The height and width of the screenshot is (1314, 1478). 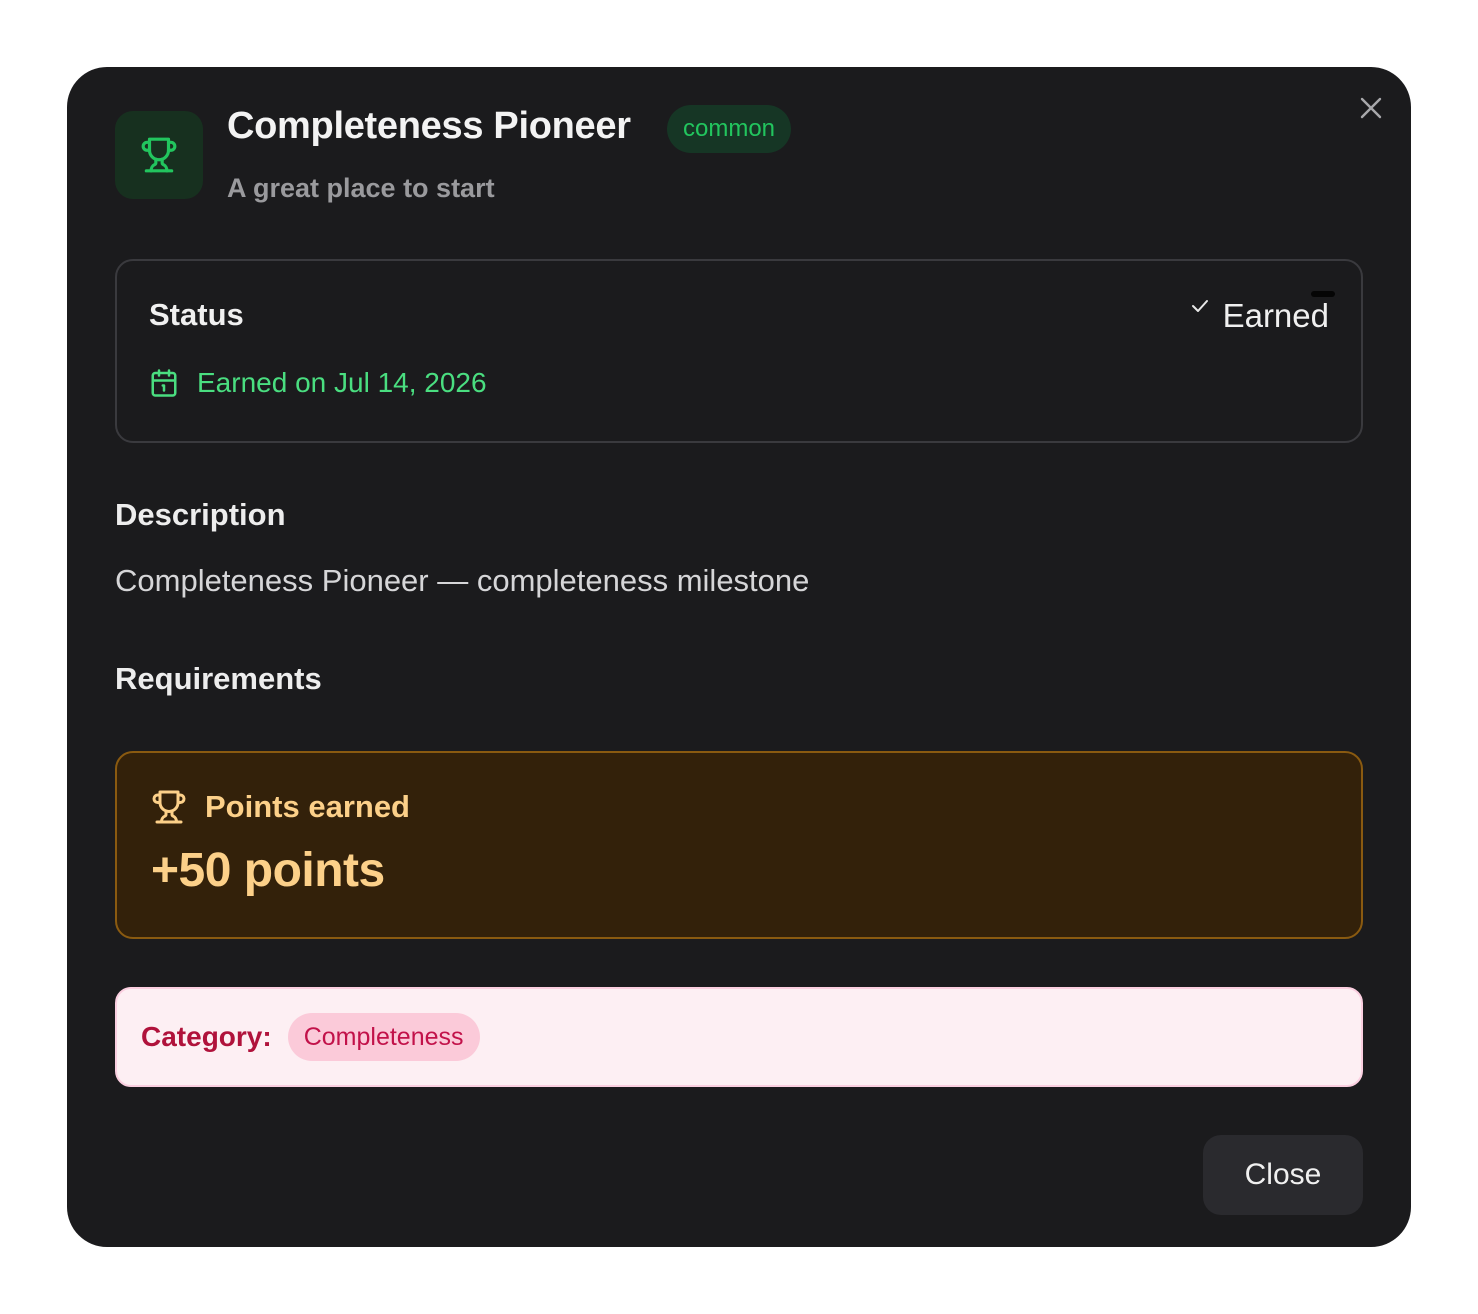 I want to click on status-badge-marker, so click(x=1323, y=294).